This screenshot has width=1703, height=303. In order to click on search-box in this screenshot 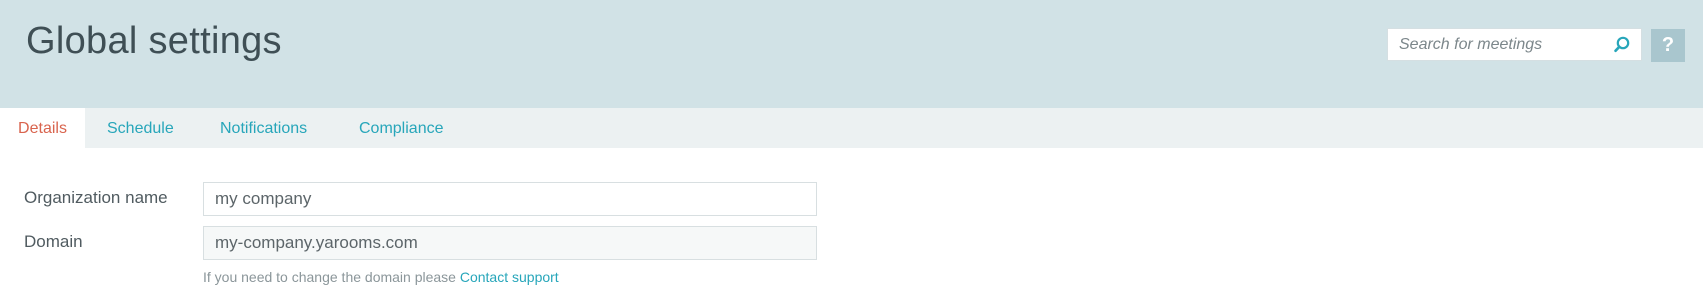, I will do `click(1514, 44)`.